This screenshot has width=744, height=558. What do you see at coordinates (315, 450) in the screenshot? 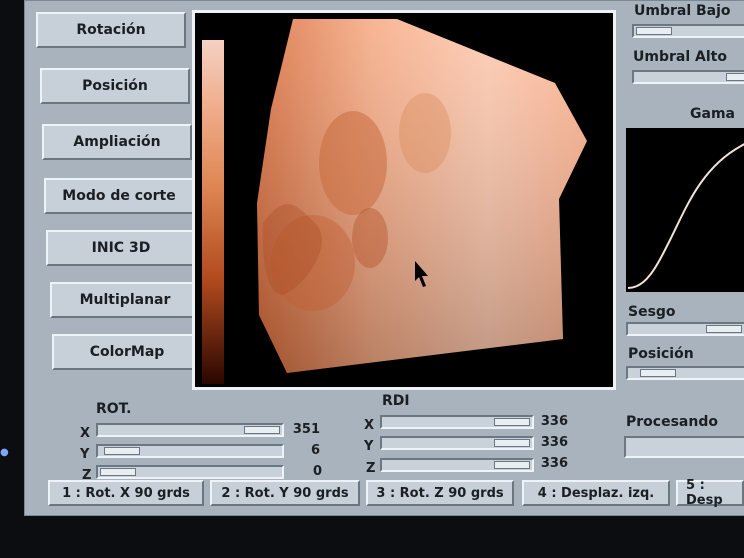
I see `rot-y-value: 6` at bounding box center [315, 450].